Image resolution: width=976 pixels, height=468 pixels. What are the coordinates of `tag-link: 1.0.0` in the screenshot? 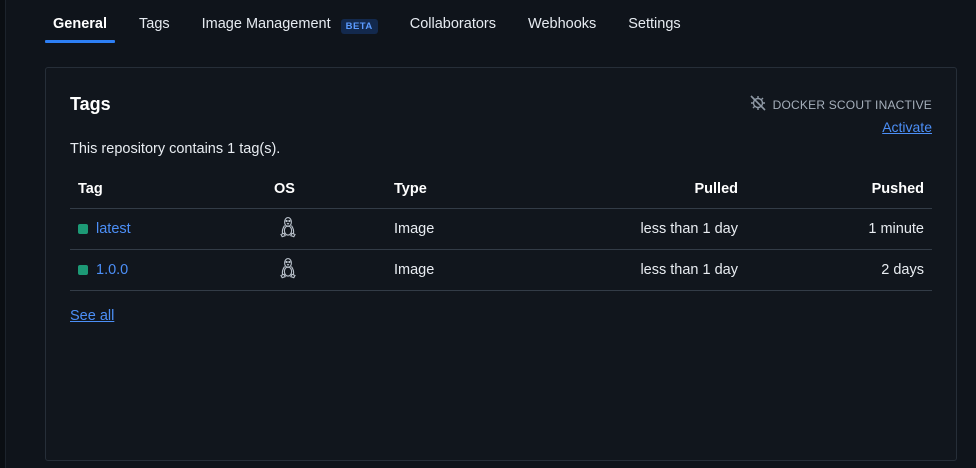 It's located at (112, 270).